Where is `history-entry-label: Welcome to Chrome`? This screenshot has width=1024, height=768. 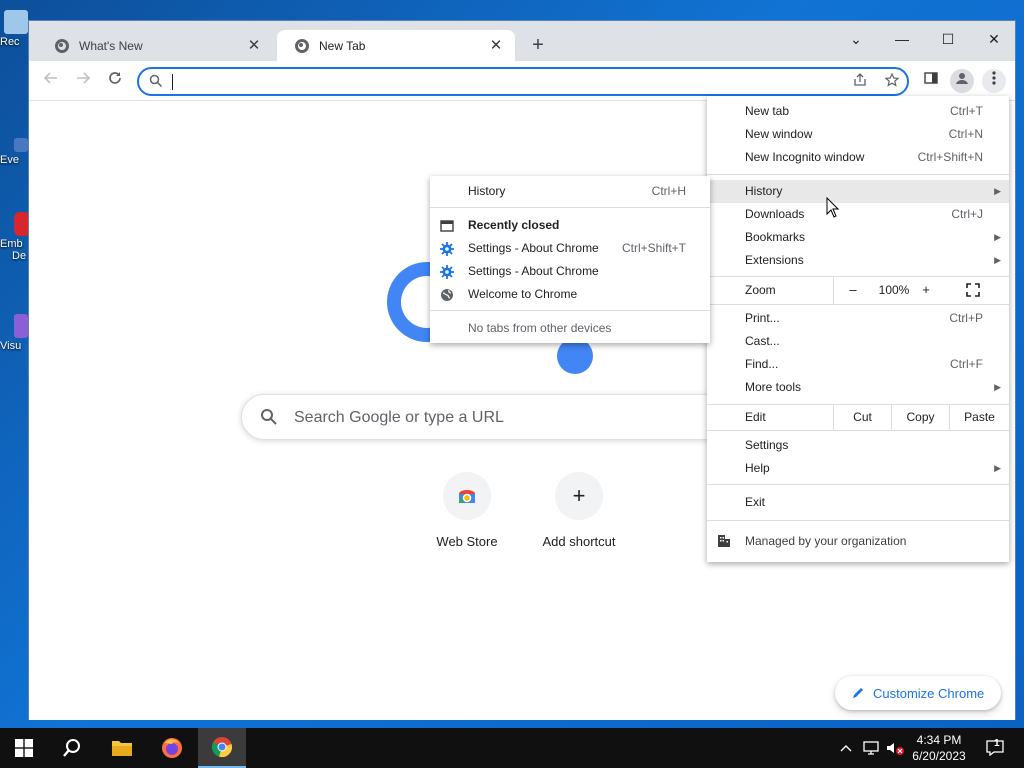 history-entry-label: Welcome to Chrome is located at coordinates (523, 294).